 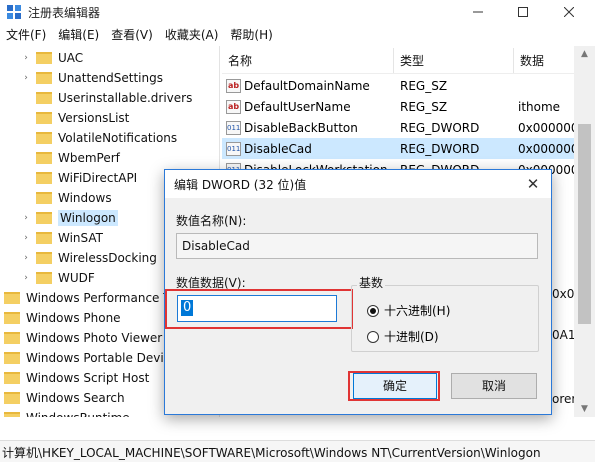 What do you see at coordinates (74, 378) in the screenshot?
I see `tree-item: Windows Script Host` at bounding box center [74, 378].